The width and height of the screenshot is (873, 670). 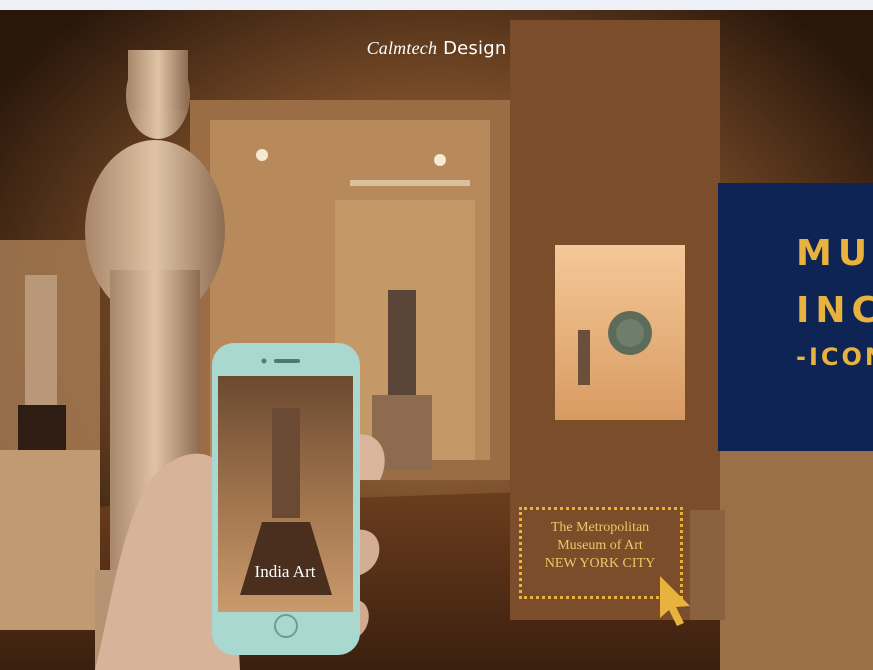 What do you see at coordinates (600, 545) in the screenshot?
I see `museum-label-line-2: Museum of Art` at bounding box center [600, 545].